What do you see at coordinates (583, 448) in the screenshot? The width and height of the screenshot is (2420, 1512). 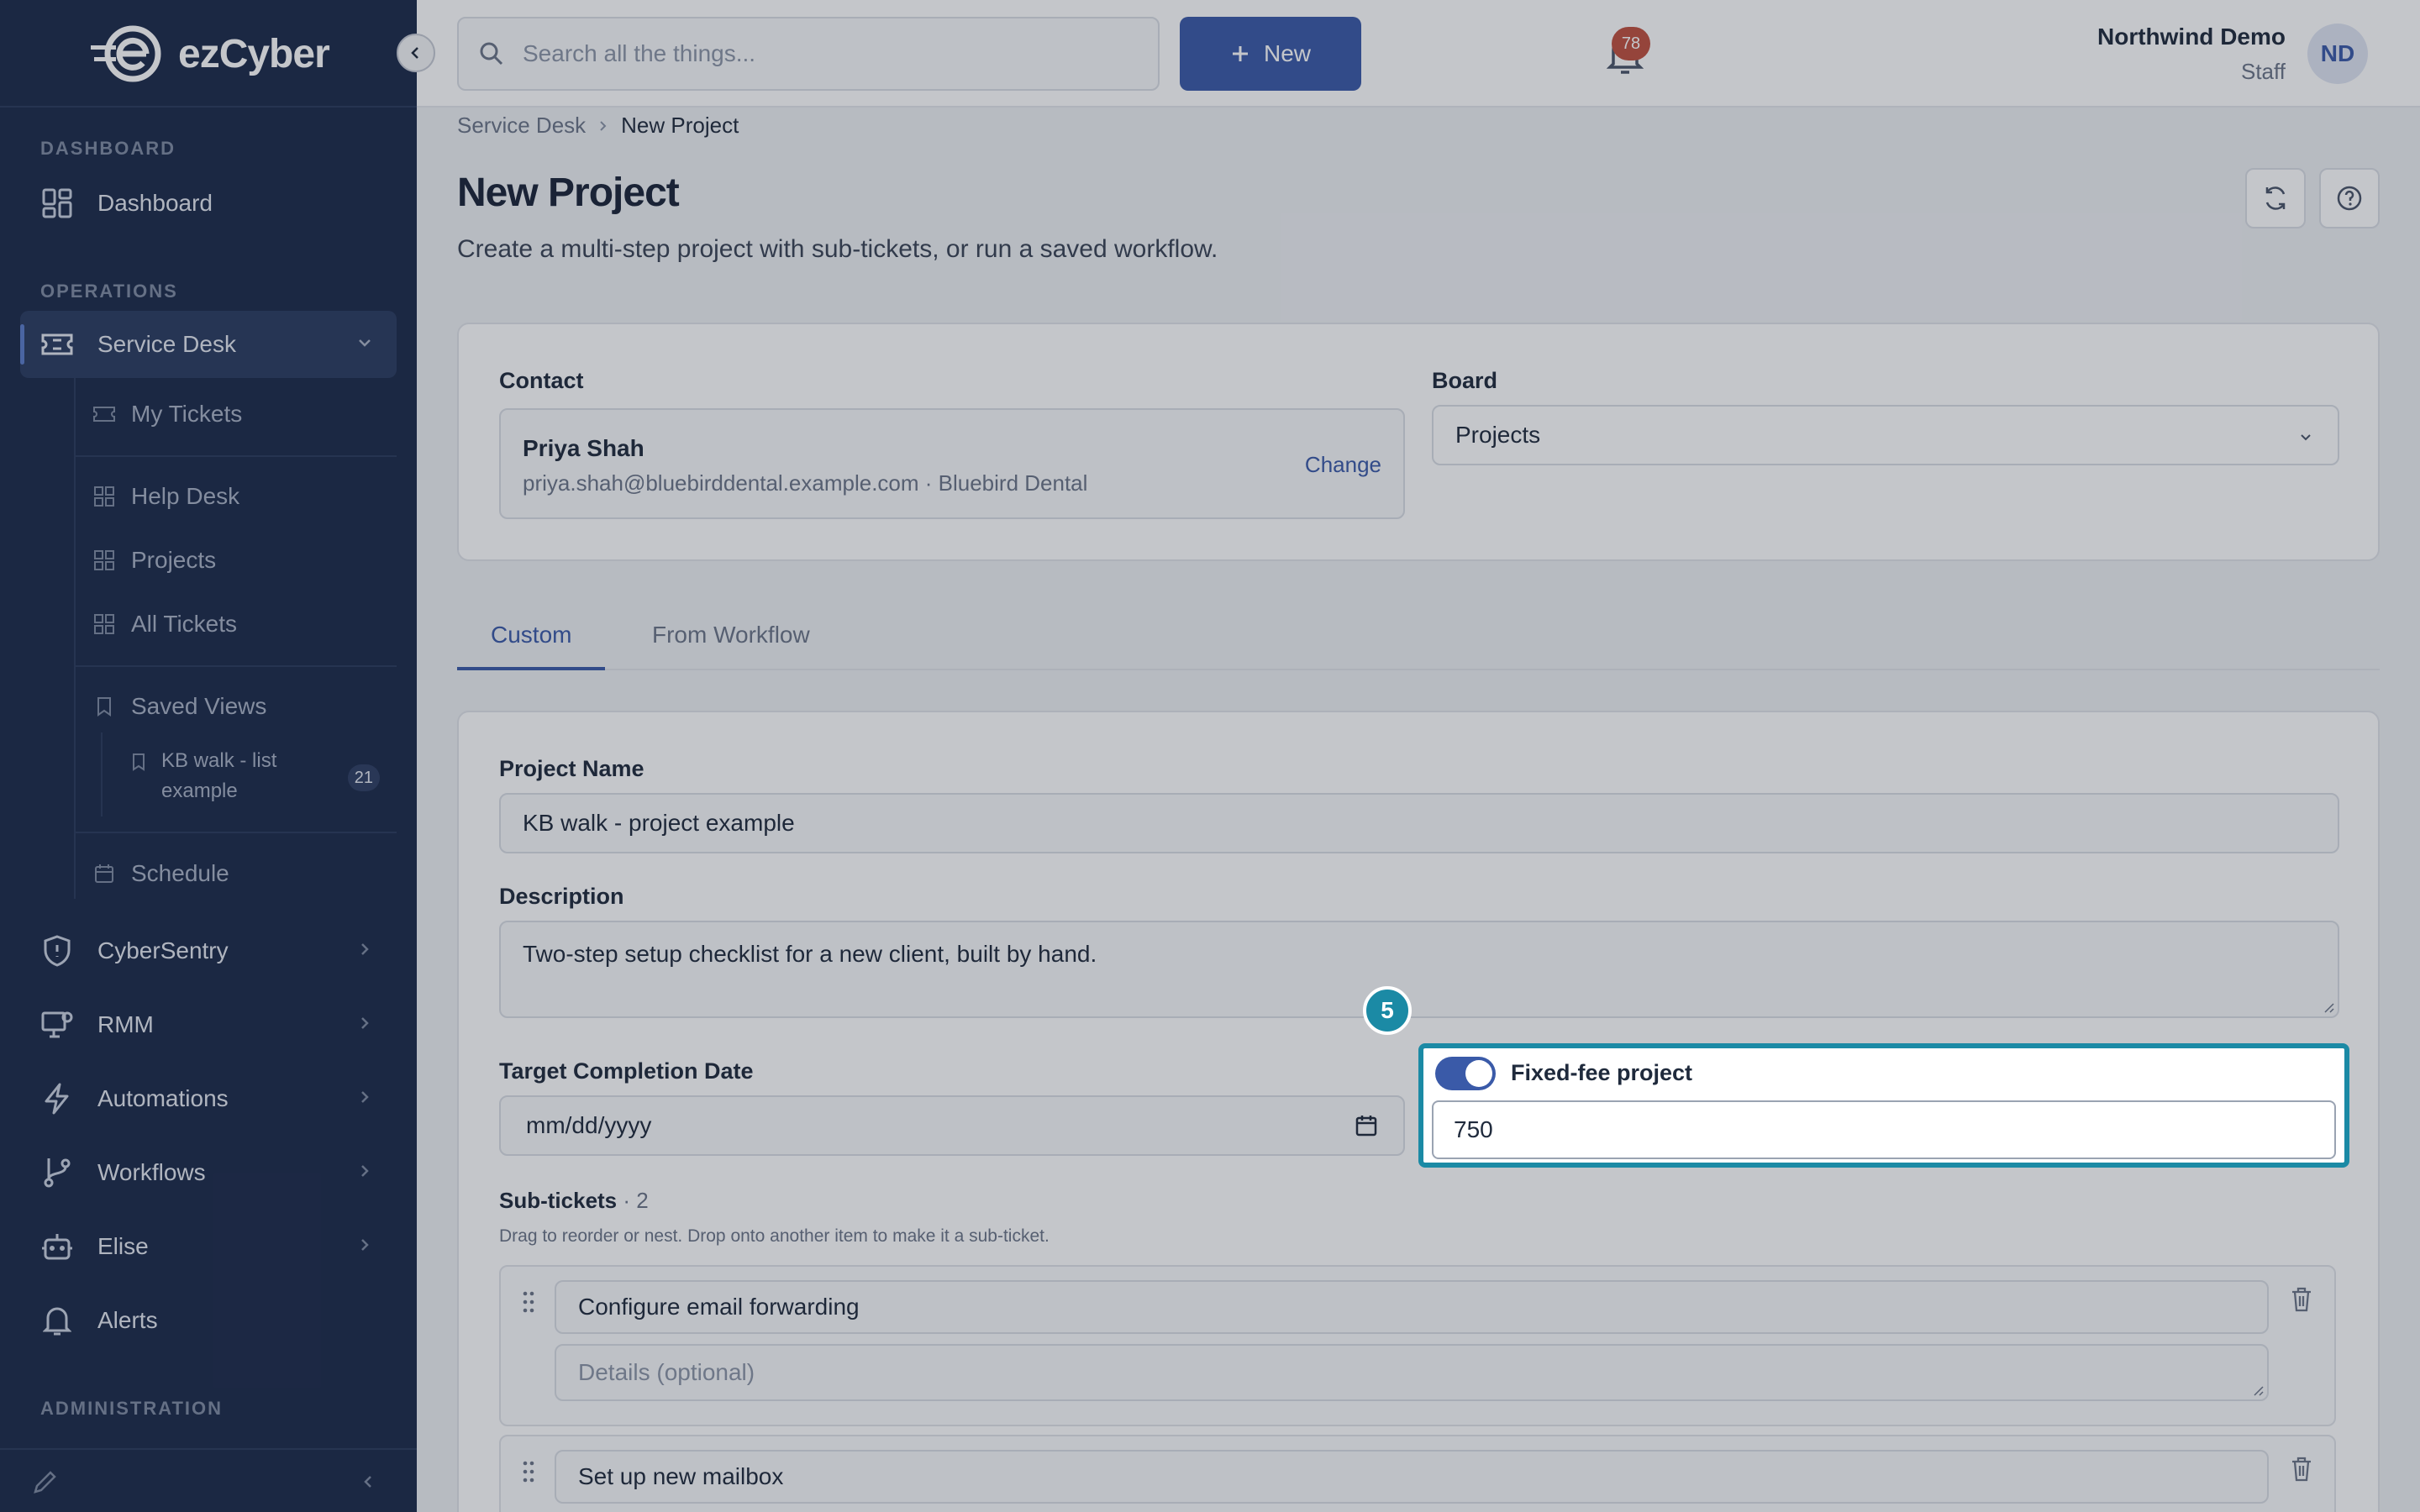 I see `contact-name: Priya Shah` at bounding box center [583, 448].